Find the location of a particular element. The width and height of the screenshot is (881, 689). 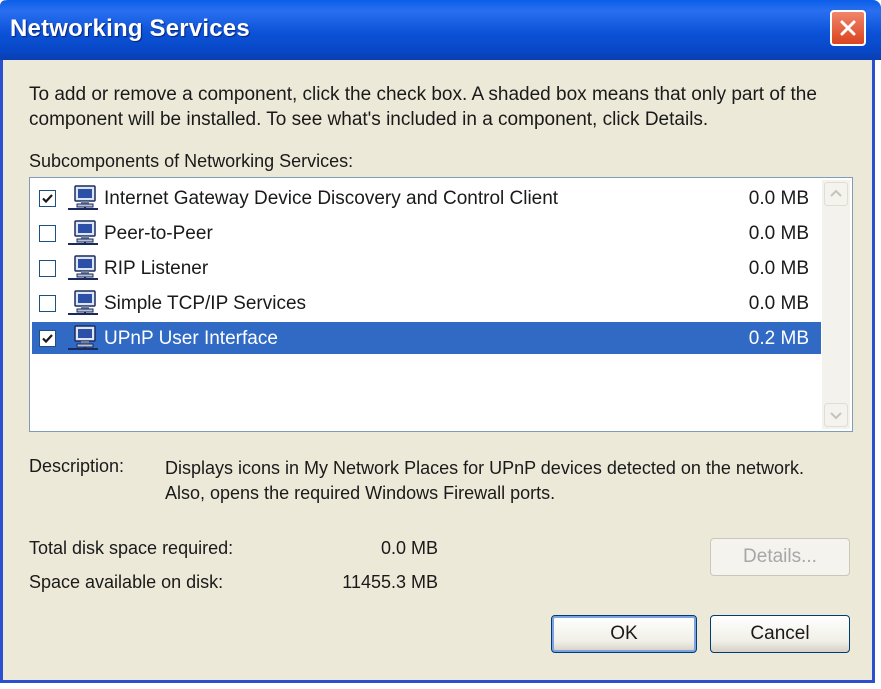

window-title: Networking Services is located at coordinates (130, 28).